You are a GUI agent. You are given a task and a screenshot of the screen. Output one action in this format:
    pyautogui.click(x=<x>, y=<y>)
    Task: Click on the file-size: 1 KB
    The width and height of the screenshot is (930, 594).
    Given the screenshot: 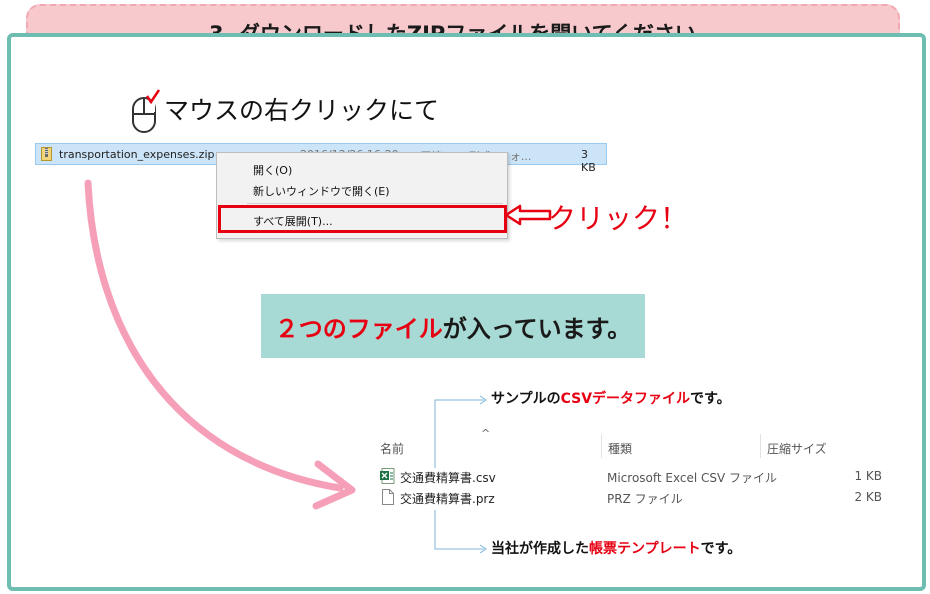 What is the action you would take?
    pyautogui.click(x=868, y=476)
    